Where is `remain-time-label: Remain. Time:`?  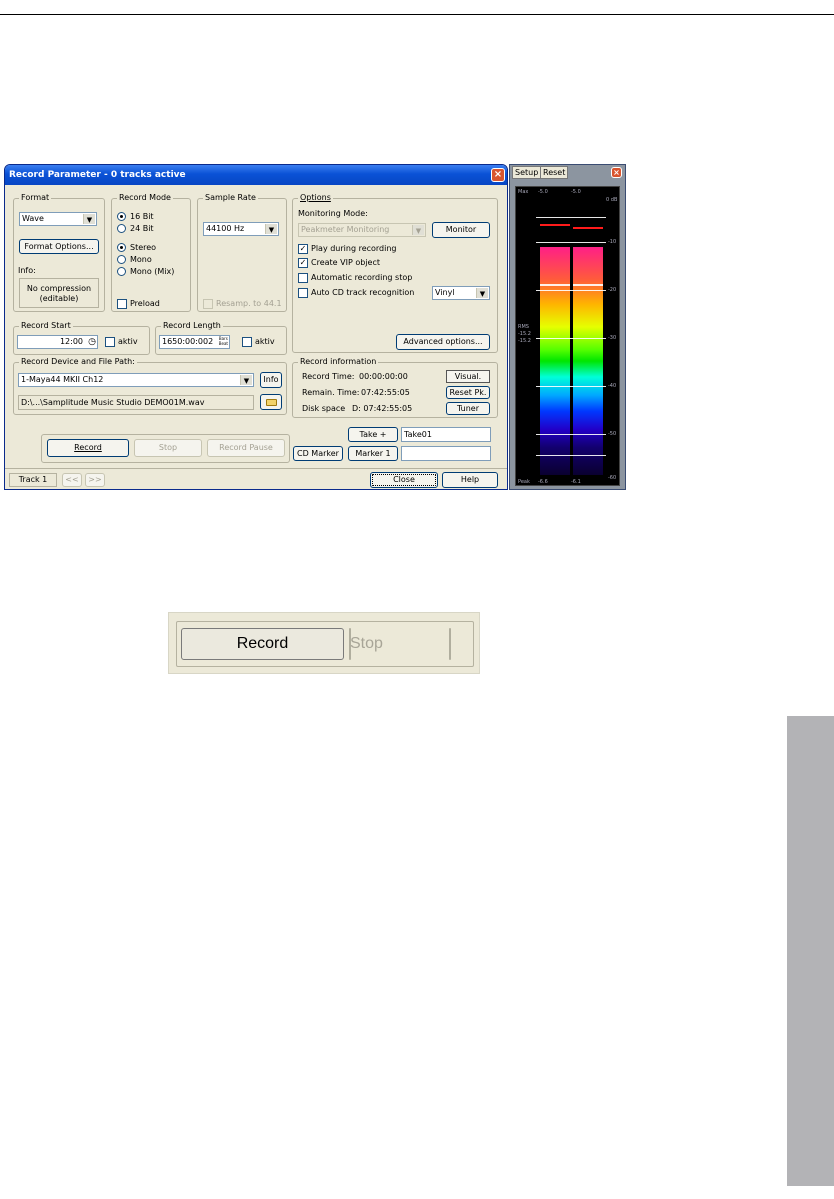
remain-time-label: Remain. Time: is located at coordinates (331, 392).